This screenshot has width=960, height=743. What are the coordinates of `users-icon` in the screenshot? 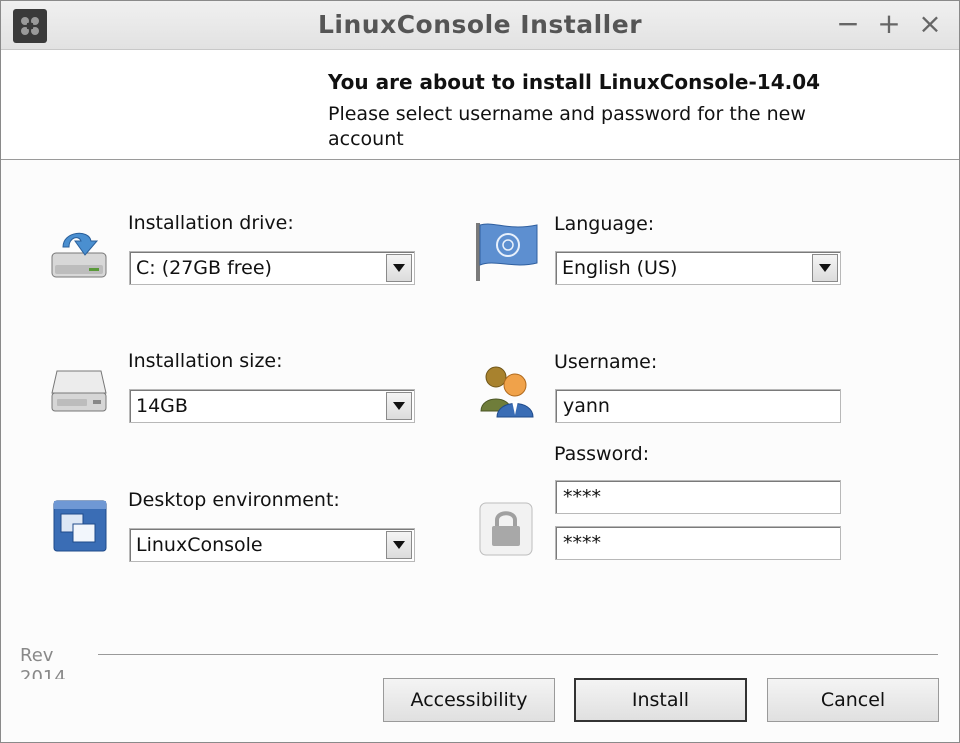 It's located at (508, 392).